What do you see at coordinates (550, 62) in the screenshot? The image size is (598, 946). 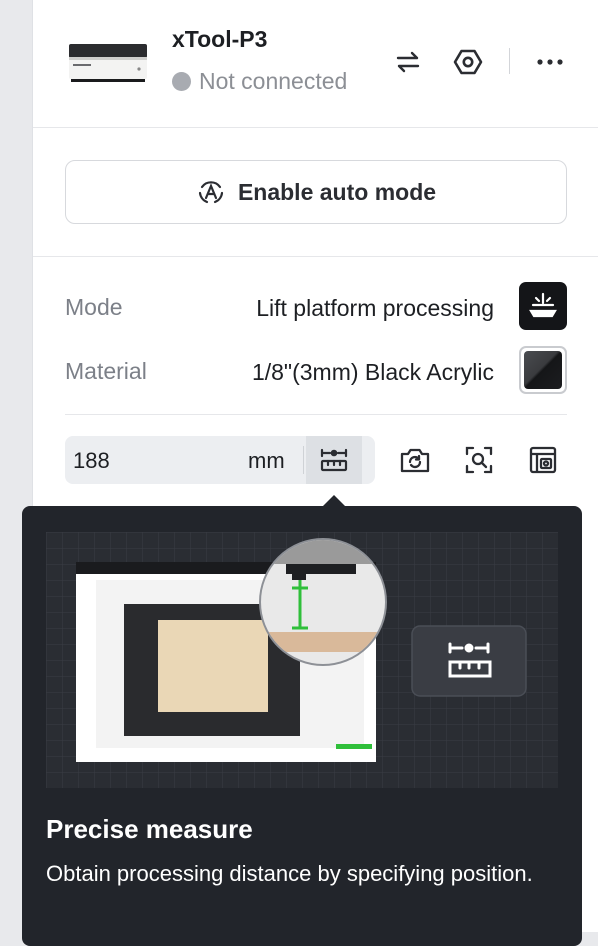 I see `more-dots-icon` at bounding box center [550, 62].